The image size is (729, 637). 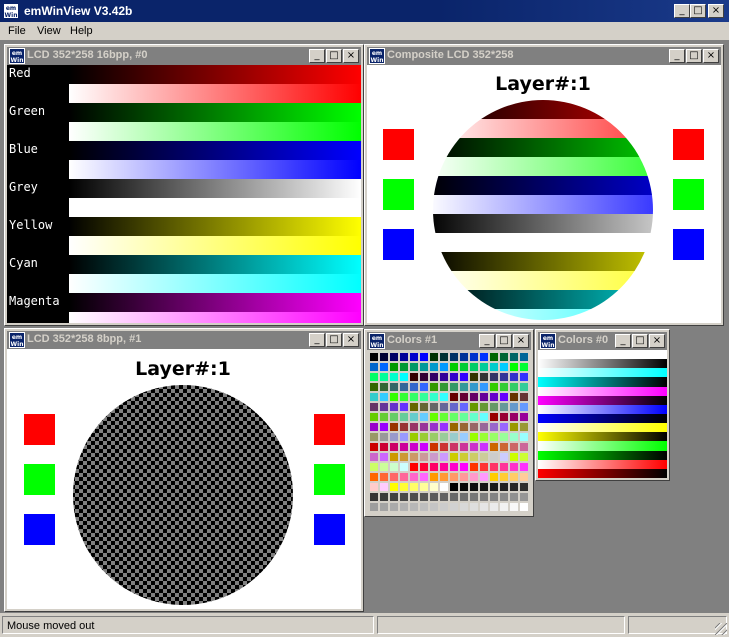 What do you see at coordinates (548, 341) in the screenshot?
I see `window-logo-icon: em Win` at bounding box center [548, 341].